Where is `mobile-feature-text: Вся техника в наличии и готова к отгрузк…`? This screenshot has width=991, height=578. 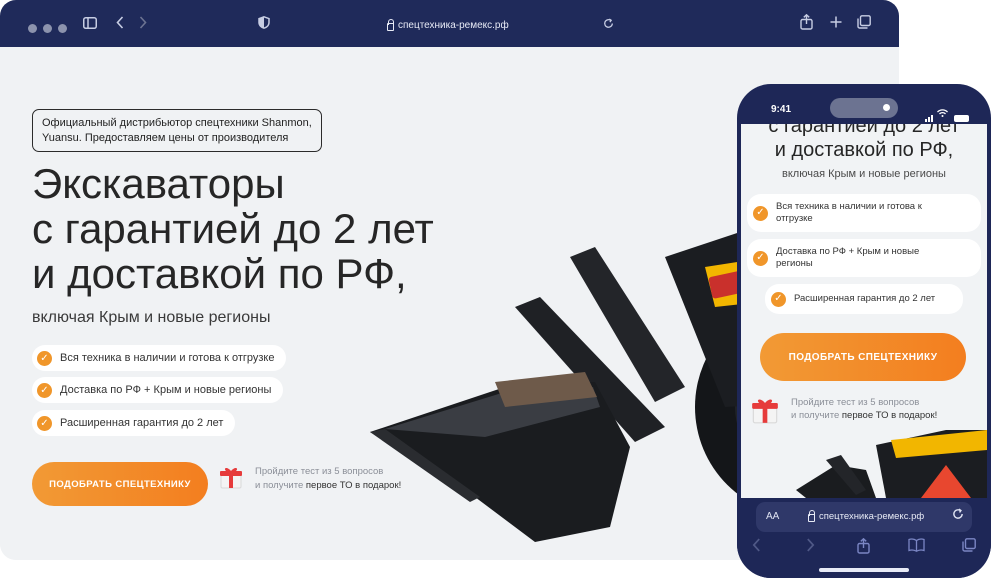
mobile-feature-text: Вся техника в наличии и готова к отгрузк… is located at coordinates (849, 212).